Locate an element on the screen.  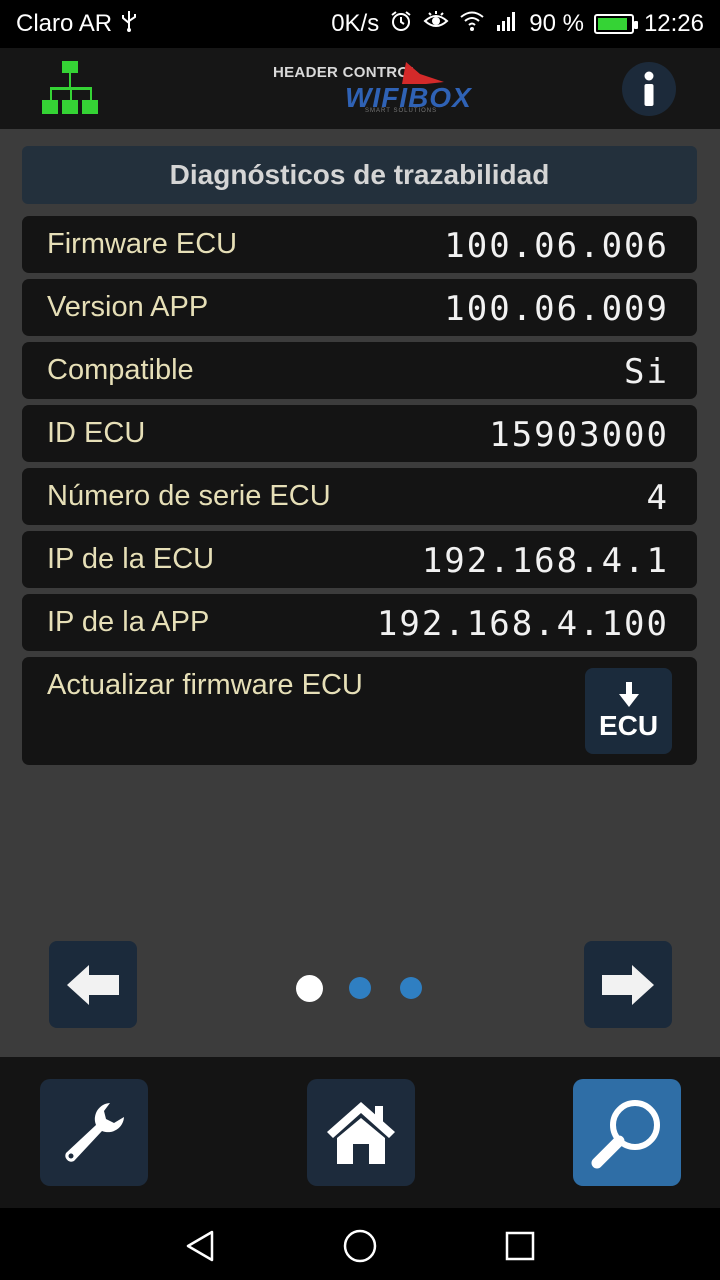
home-icon is located at coordinates (361, 1132).